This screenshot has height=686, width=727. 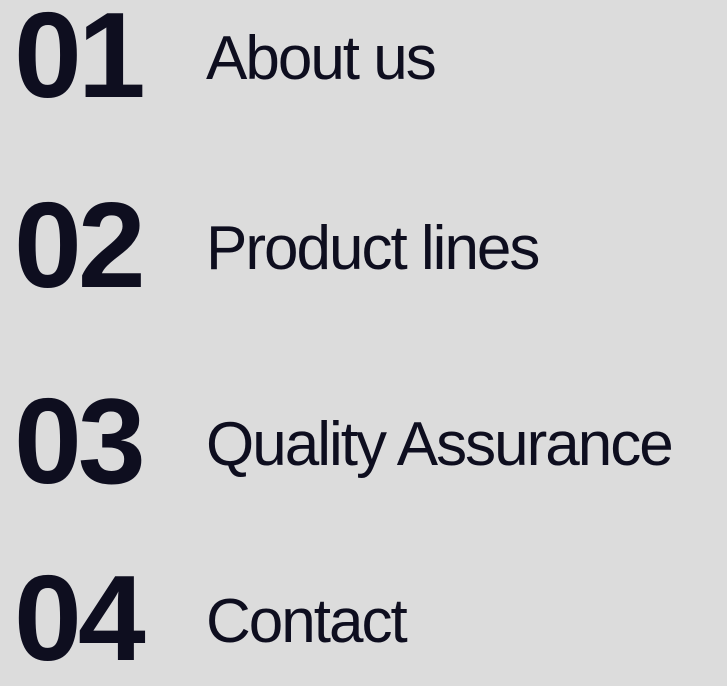 What do you see at coordinates (80, 441) in the screenshot?
I see `menu-item-number: 03` at bounding box center [80, 441].